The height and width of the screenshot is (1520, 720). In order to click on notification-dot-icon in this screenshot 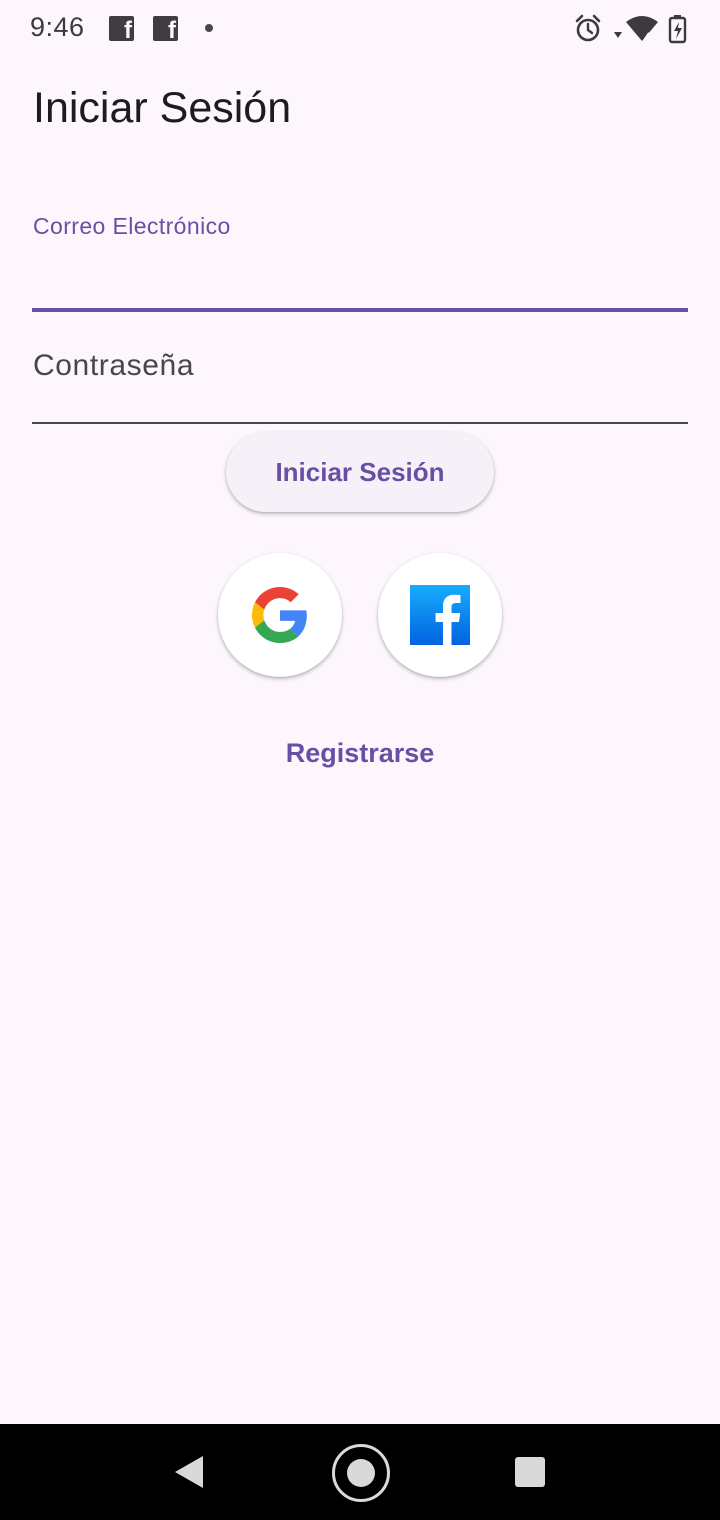, I will do `click(209, 28)`.